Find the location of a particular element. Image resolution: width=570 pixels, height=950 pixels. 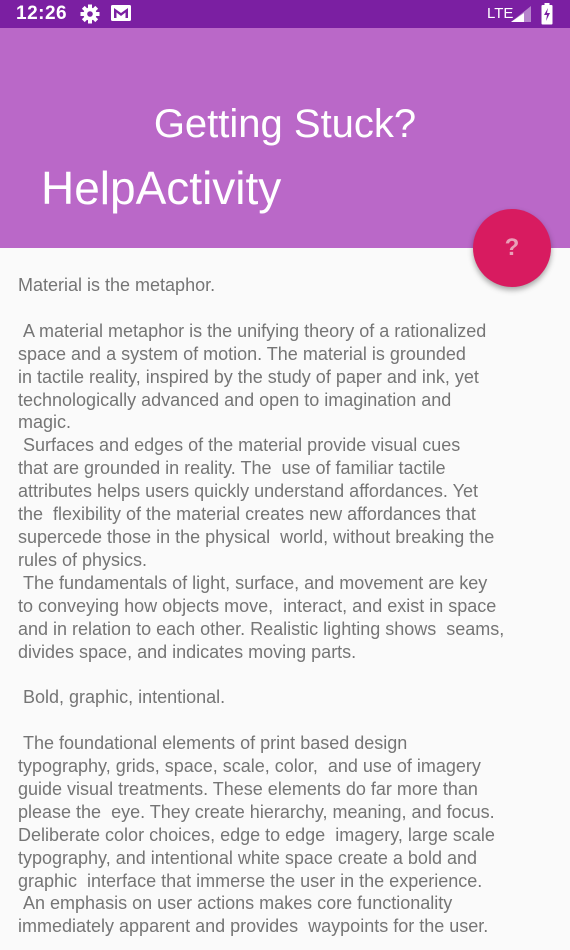

toolbar-title: Getting Stuck? is located at coordinates (285, 124).